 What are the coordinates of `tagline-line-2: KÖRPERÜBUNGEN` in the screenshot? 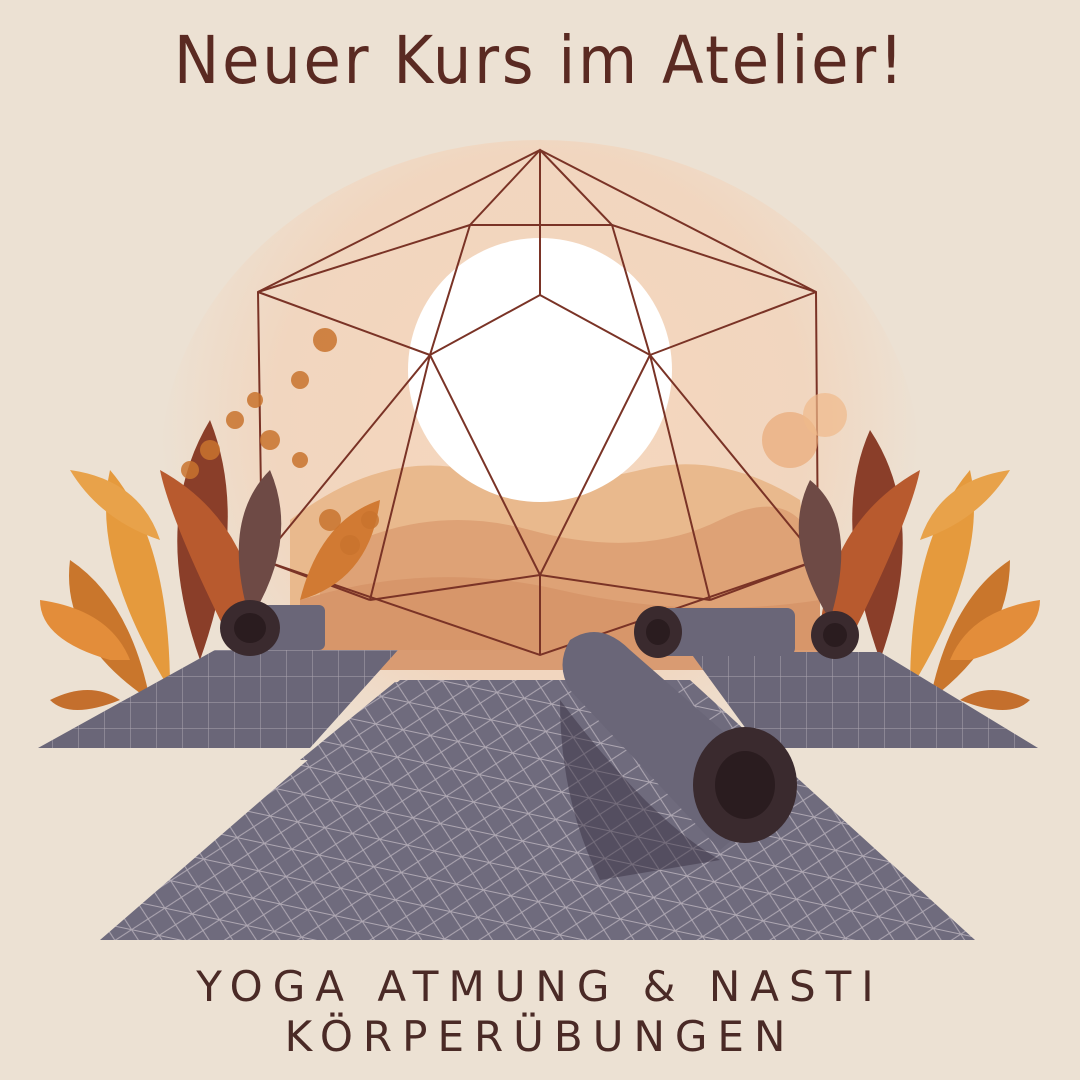 It's located at (540, 1036).